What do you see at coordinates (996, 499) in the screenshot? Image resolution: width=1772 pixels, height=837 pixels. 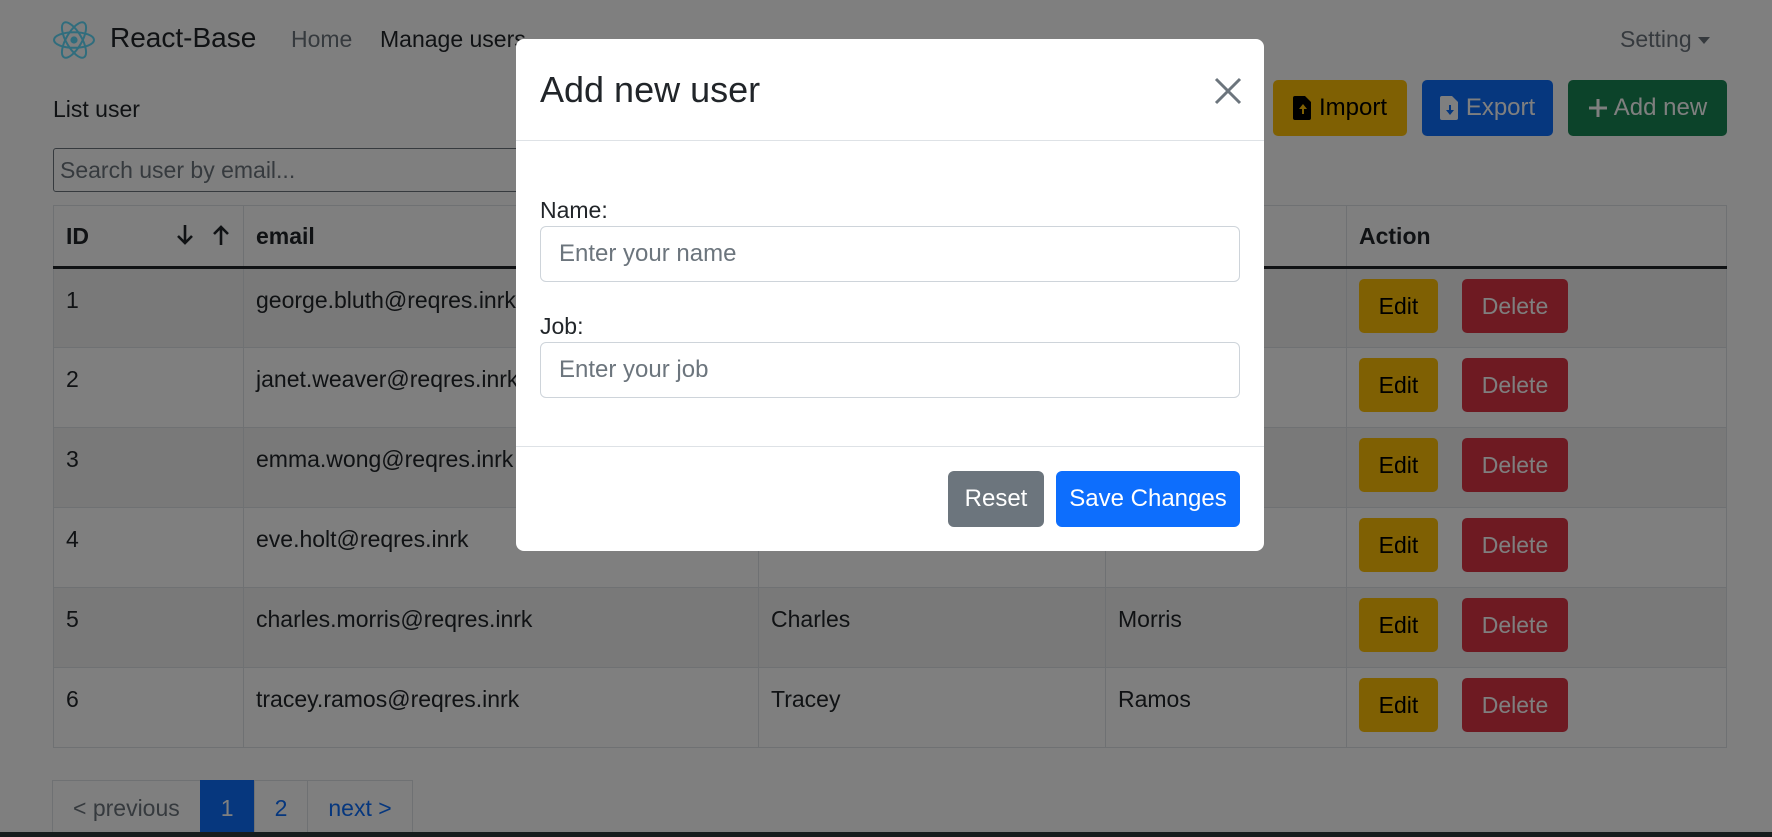 I see `reset-button: Reset` at bounding box center [996, 499].